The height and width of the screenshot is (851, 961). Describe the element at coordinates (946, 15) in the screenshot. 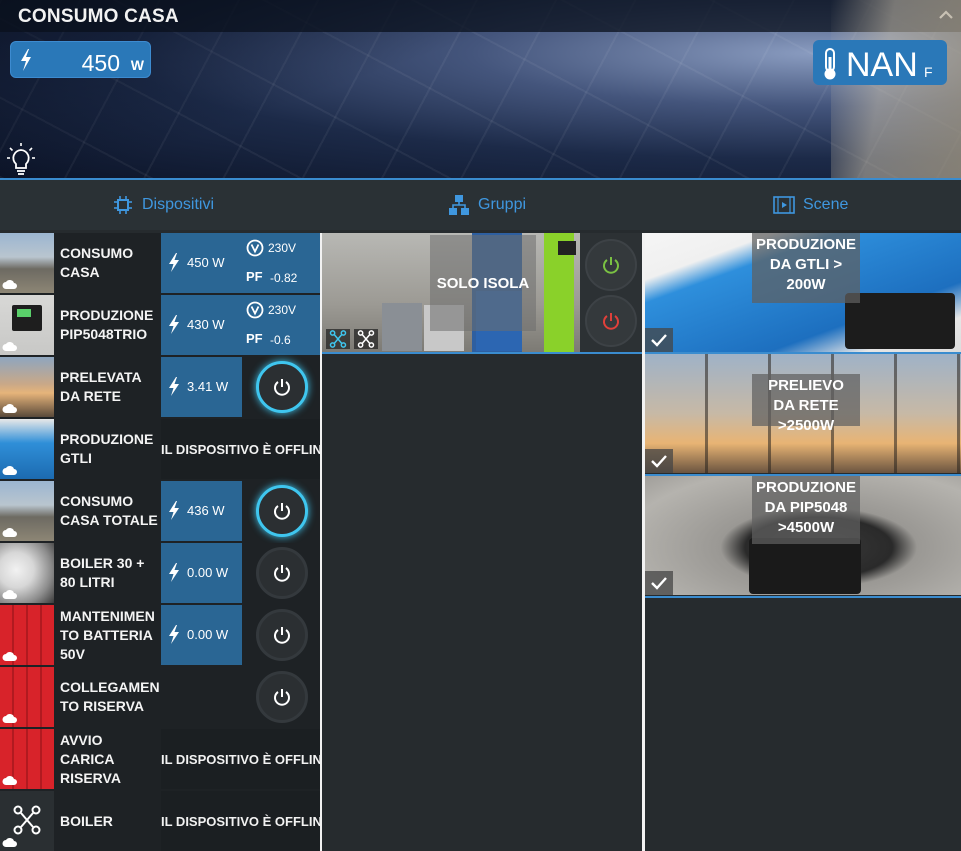

I see `chevron-up-icon` at that location.